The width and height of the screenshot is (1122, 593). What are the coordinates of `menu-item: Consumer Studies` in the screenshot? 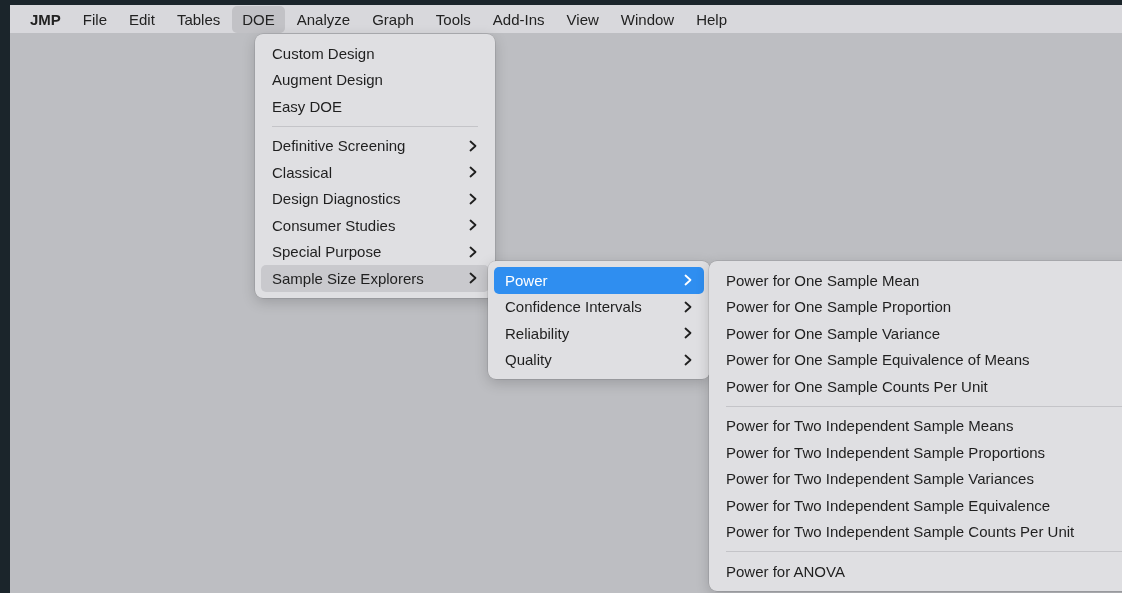 It's located at (375, 225).